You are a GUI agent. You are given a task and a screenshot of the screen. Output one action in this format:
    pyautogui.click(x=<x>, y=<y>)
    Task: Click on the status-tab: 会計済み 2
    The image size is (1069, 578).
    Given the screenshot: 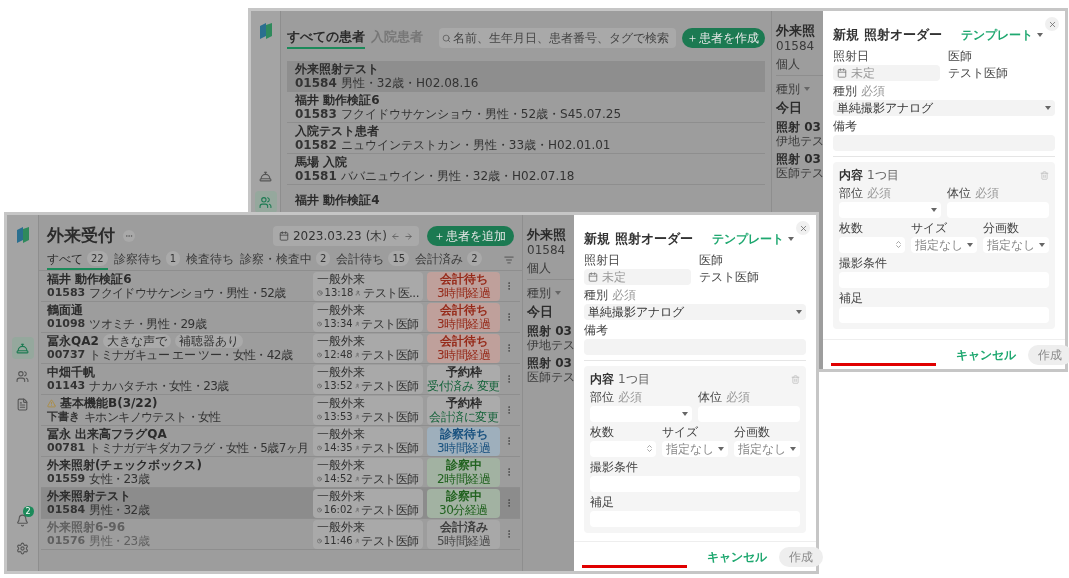 What is the action you would take?
    pyautogui.click(x=448, y=259)
    